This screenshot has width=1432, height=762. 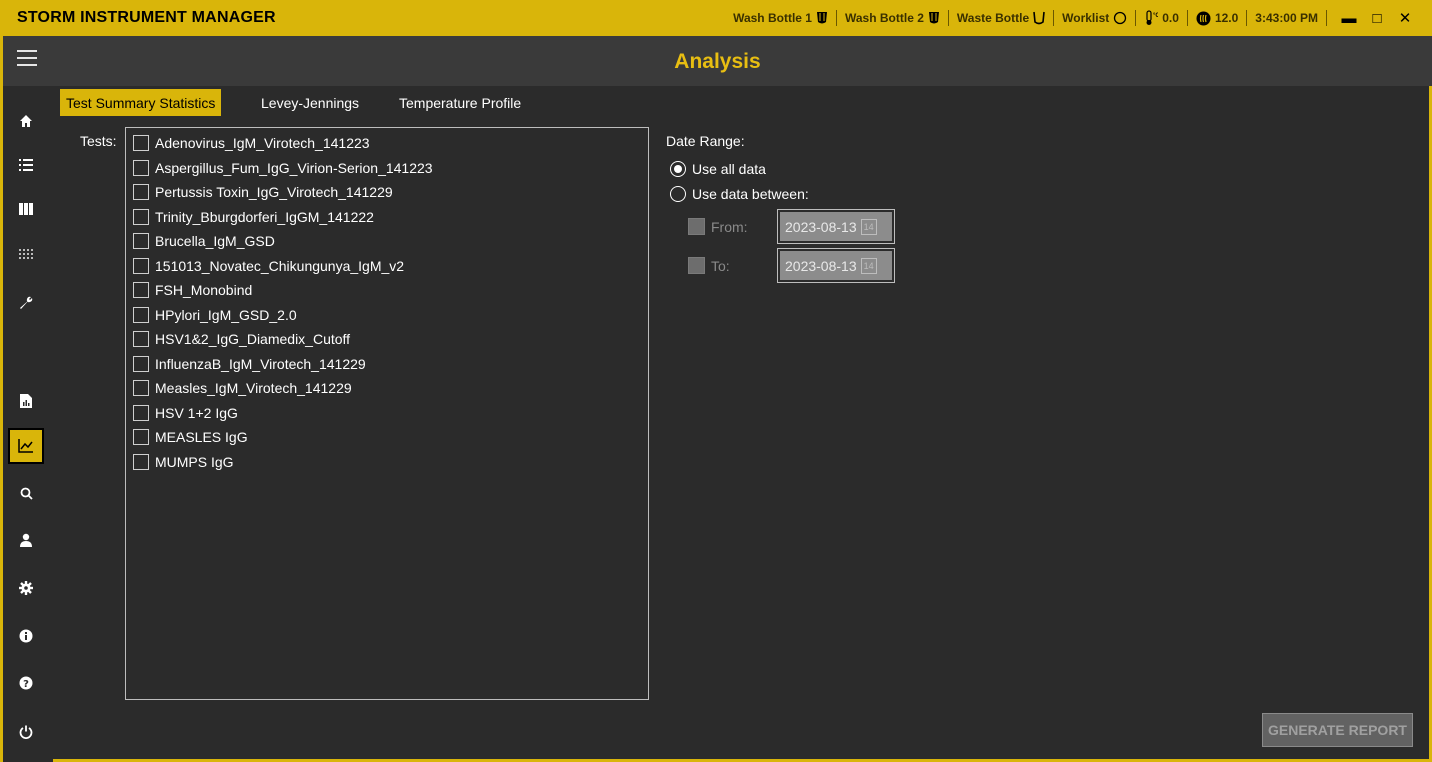 What do you see at coordinates (387, 290) in the screenshot?
I see `list-item: FSH_Monobind` at bounding box center [387, 290].